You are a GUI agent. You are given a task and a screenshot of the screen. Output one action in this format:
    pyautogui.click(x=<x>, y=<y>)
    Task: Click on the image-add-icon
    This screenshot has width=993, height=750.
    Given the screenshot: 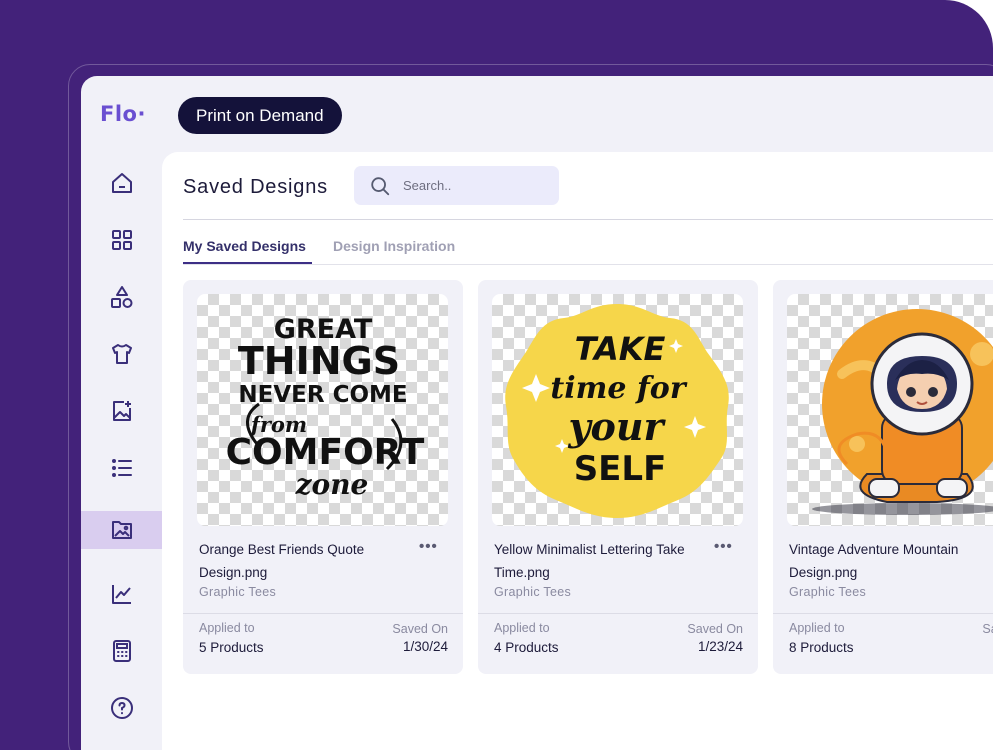 What is the action you would take?
    pyautogui.click(x=121, y=411)
    